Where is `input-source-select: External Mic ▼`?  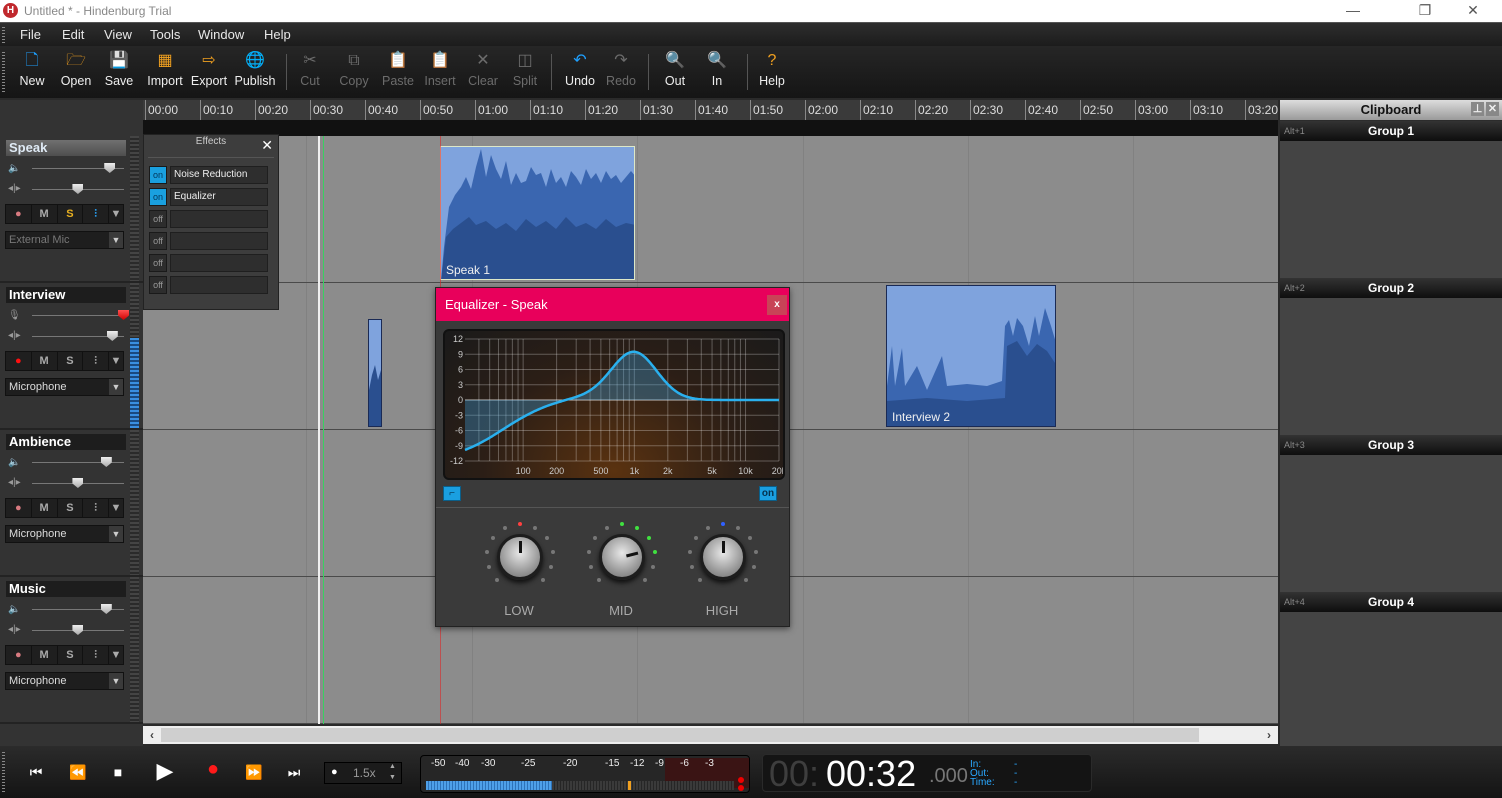
input-source-select: External Mic ▼ is located at coordinates (64, 240).